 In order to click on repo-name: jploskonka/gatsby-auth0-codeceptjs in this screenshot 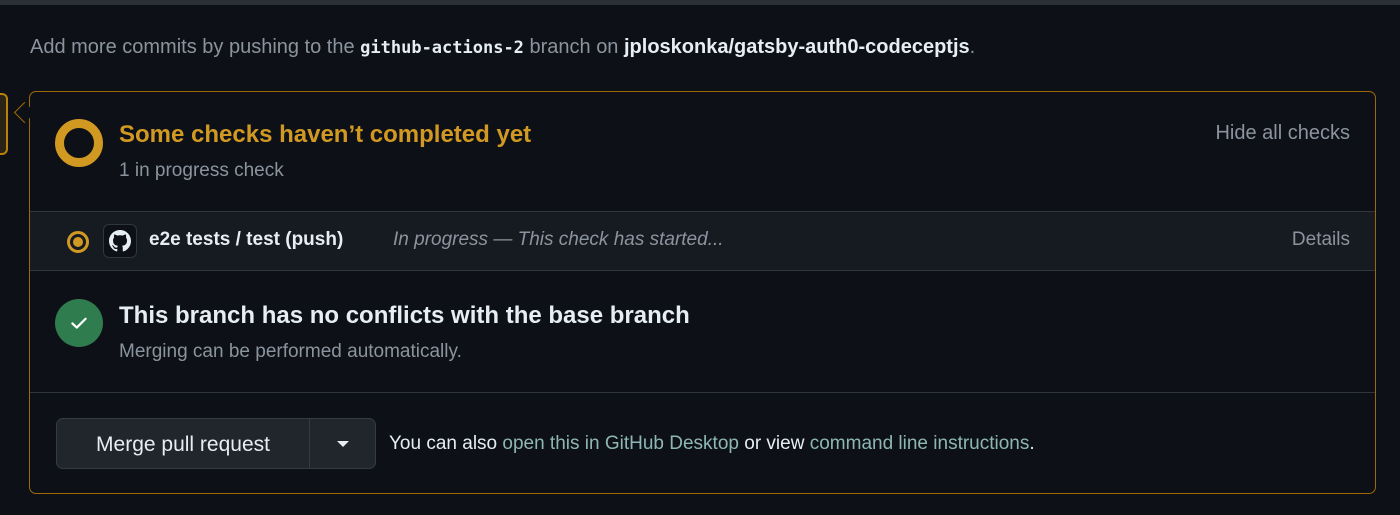, I will do `click(797, 47)`.